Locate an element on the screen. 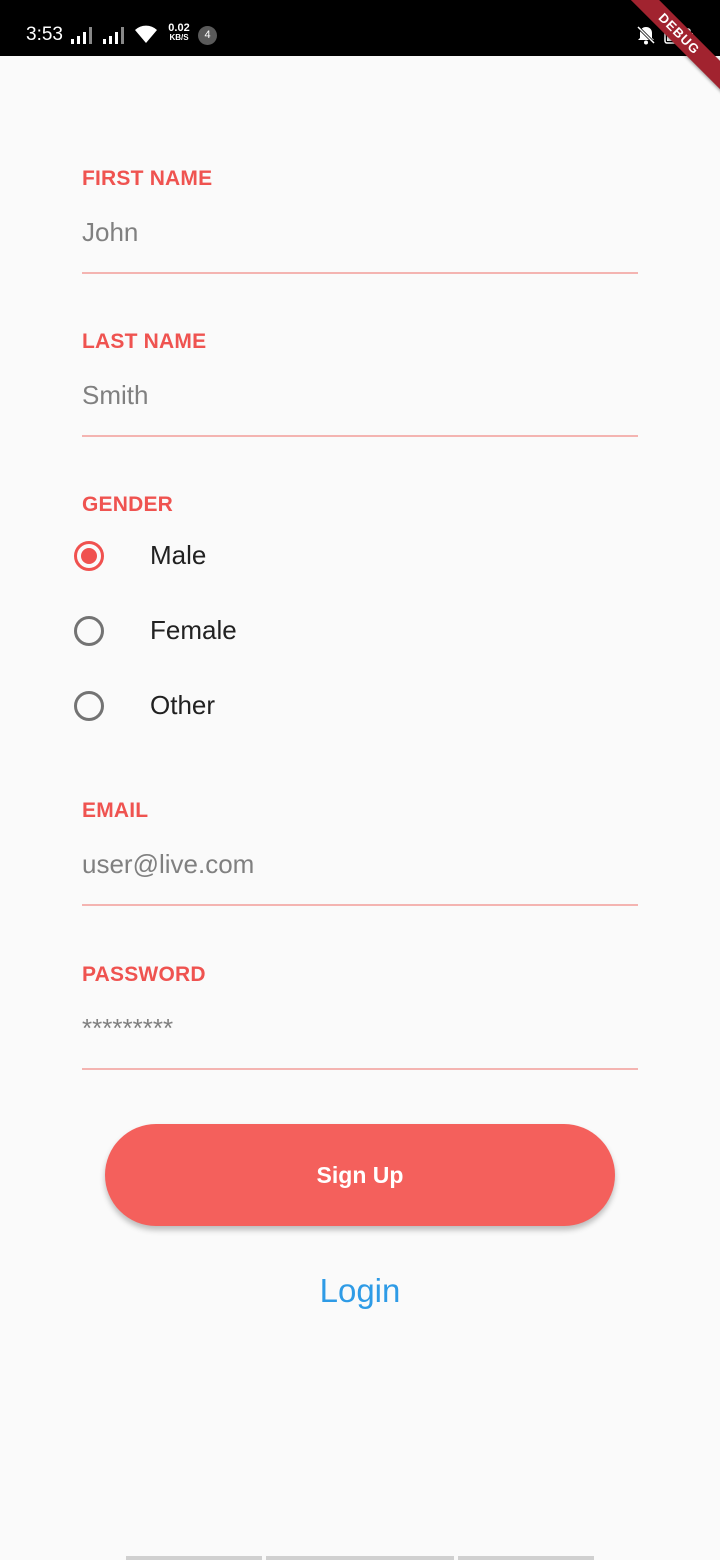 Image resolution: width=720 pixels, height=1560 pixels. sign-up-button: Sign Up is located at coordinates (360, 1175).